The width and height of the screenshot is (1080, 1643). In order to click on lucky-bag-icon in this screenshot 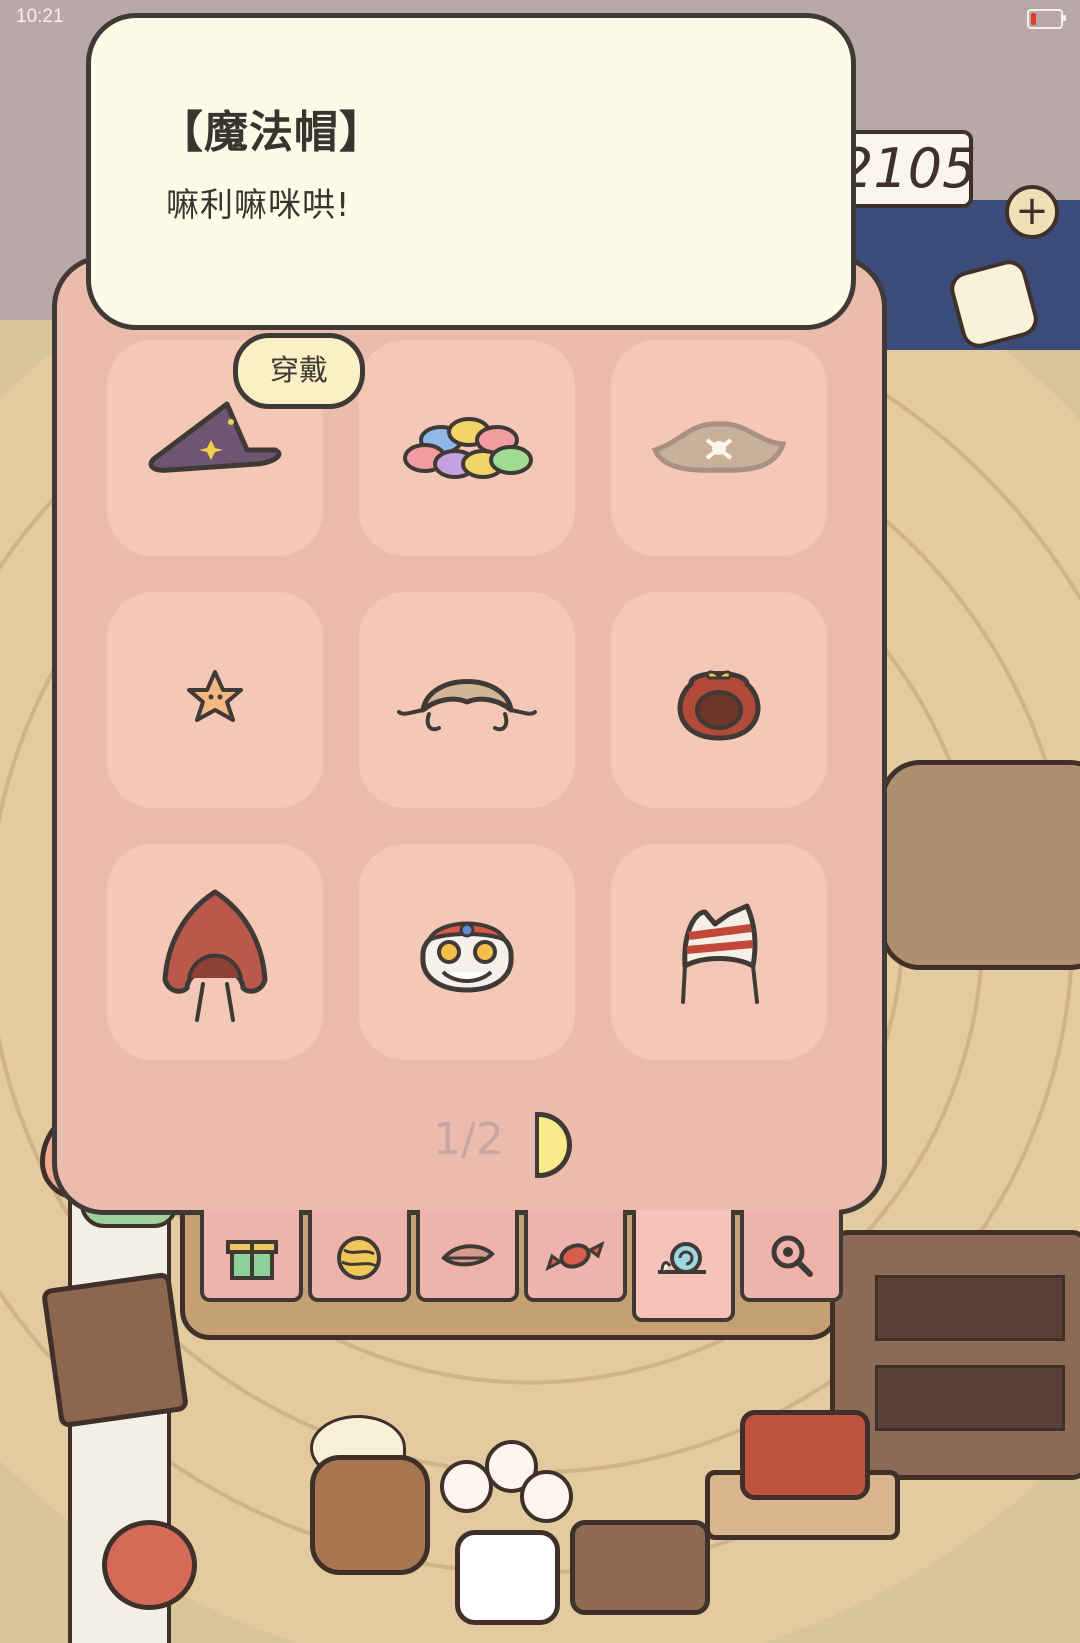, I will do `click(719, 705)`.